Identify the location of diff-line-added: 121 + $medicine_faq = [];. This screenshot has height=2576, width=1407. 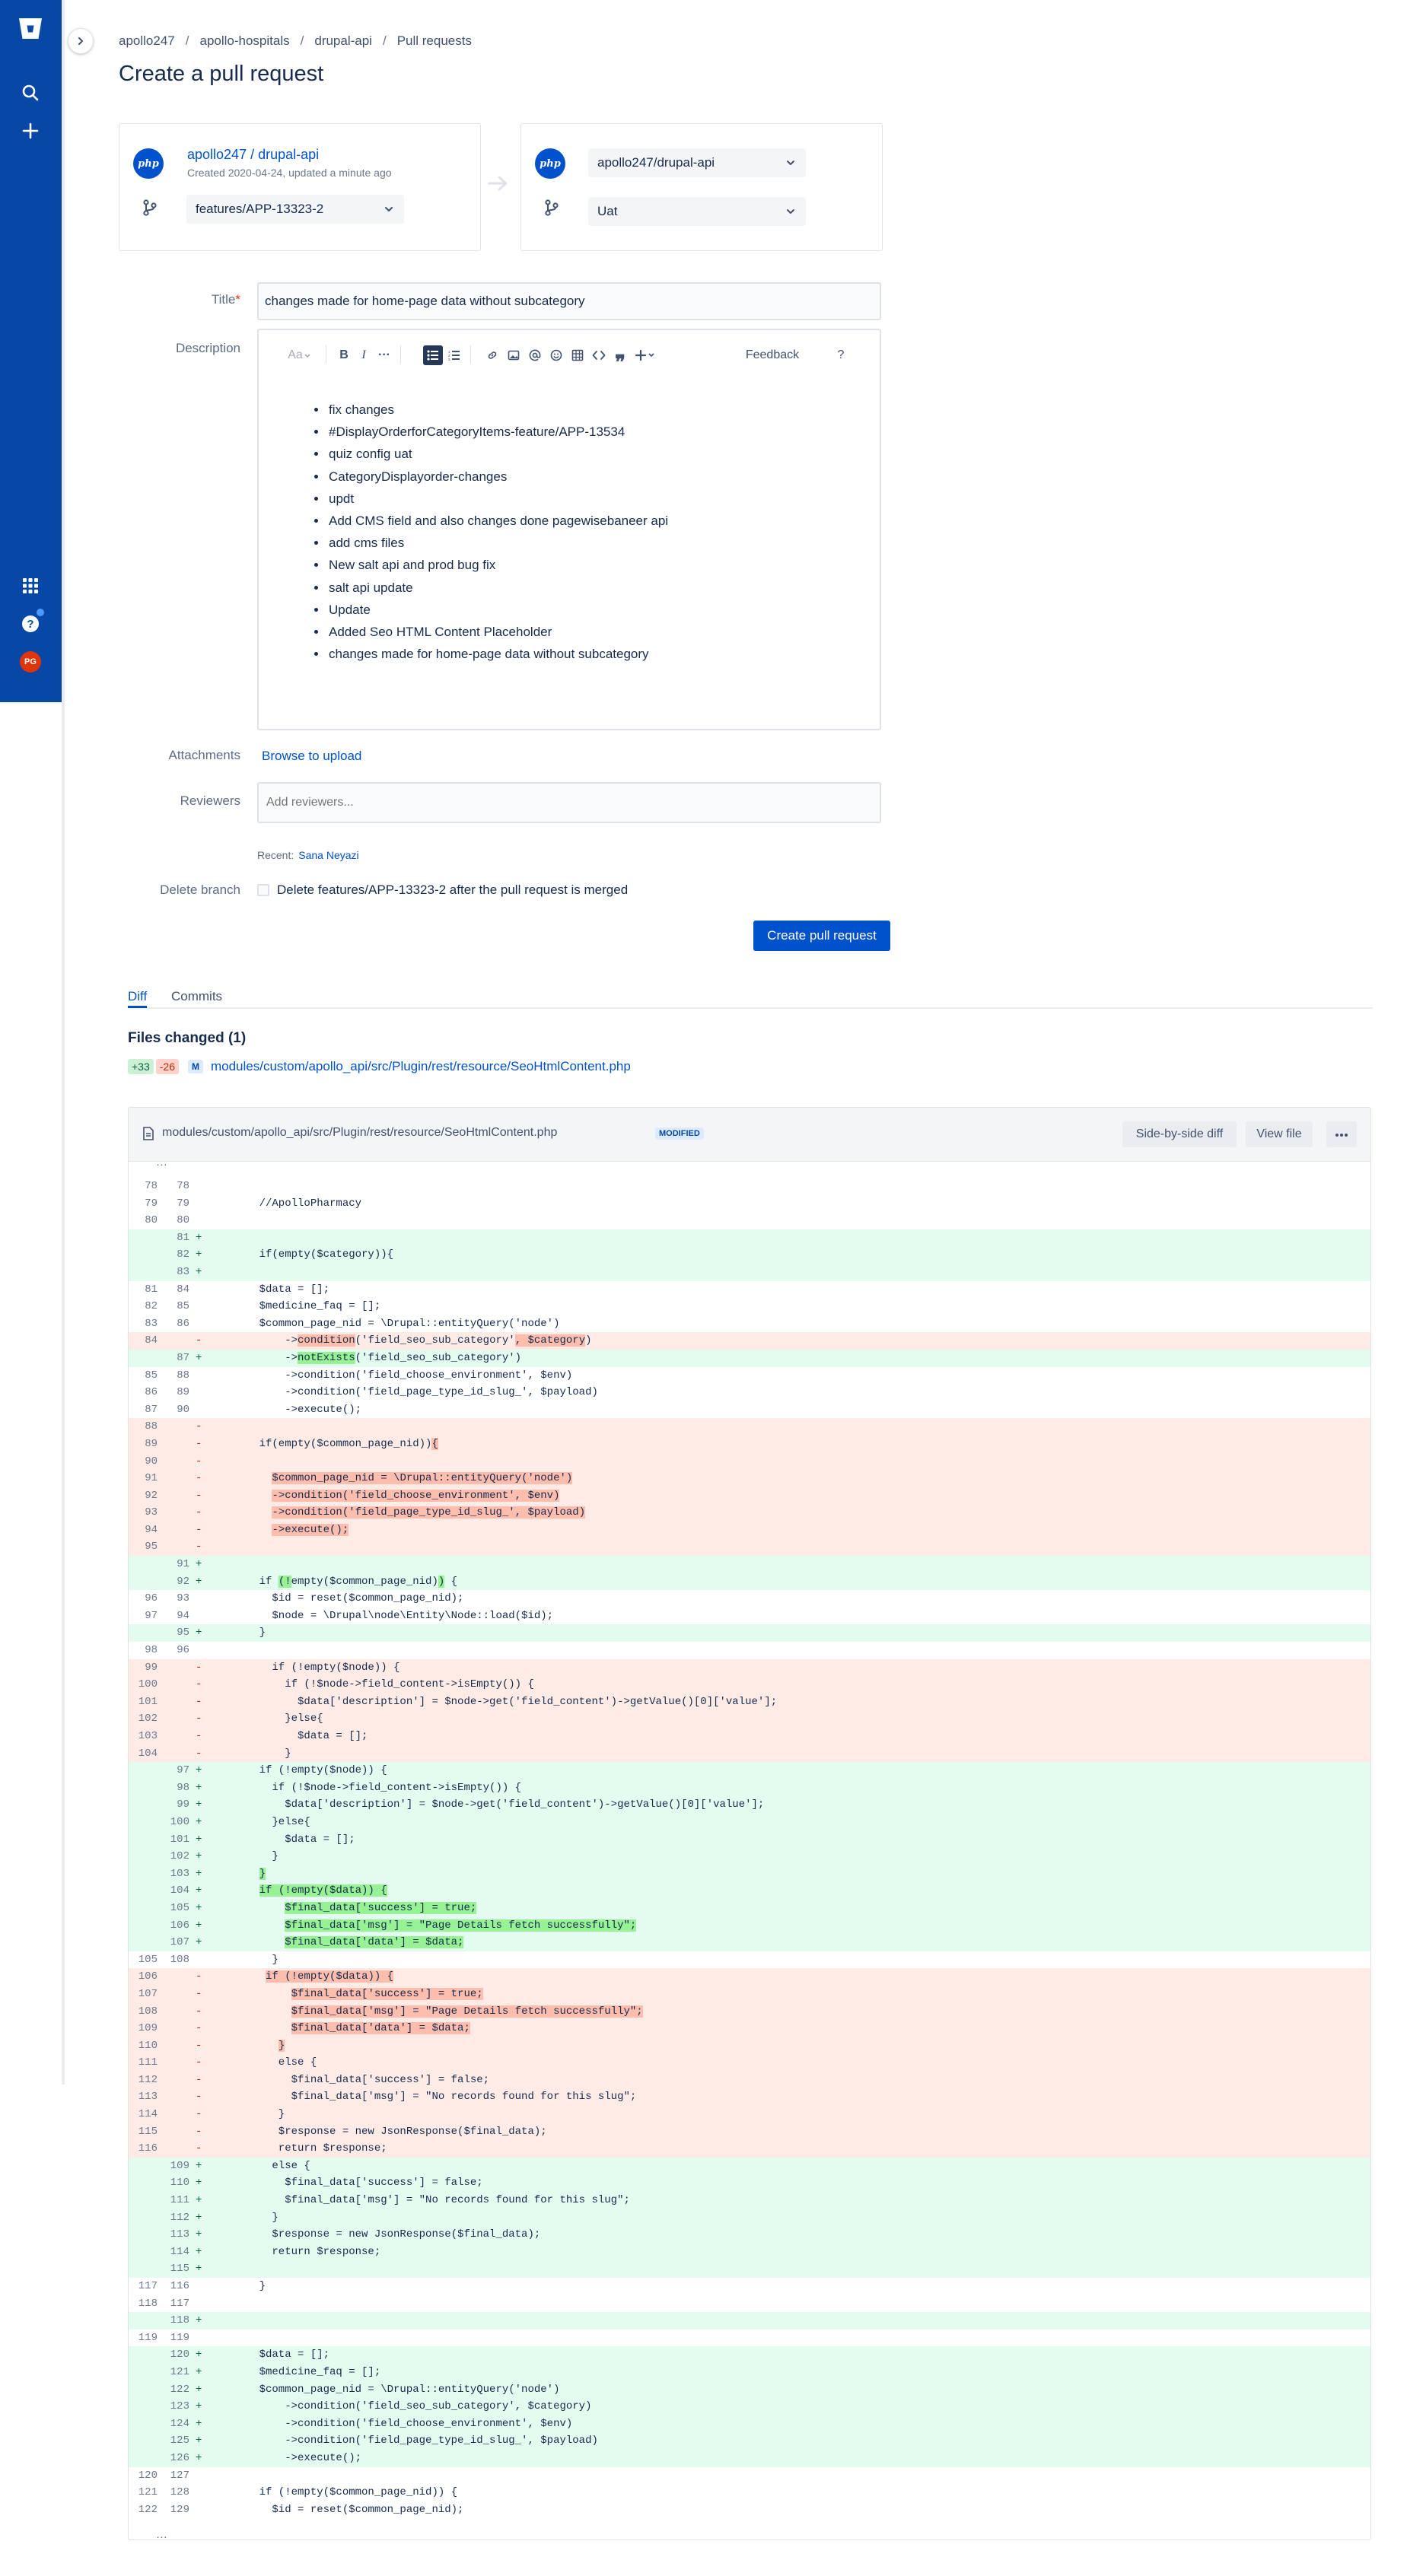
(749, 2372).